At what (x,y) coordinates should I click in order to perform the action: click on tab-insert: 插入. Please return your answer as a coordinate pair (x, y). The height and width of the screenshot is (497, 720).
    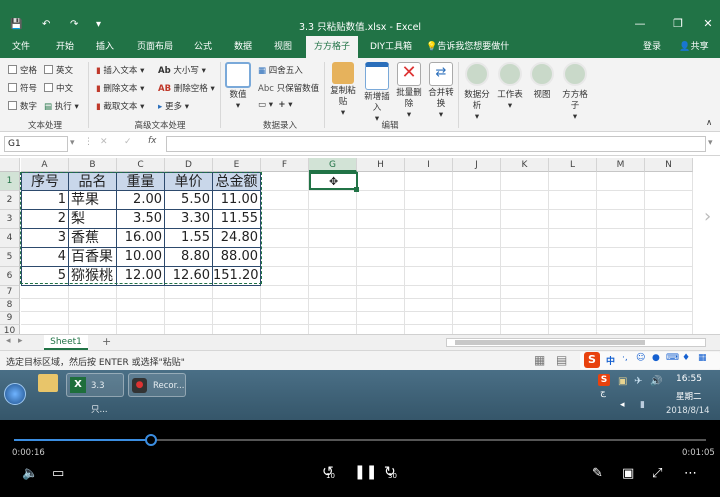
    Looking at the image, I should click on (105, 47).